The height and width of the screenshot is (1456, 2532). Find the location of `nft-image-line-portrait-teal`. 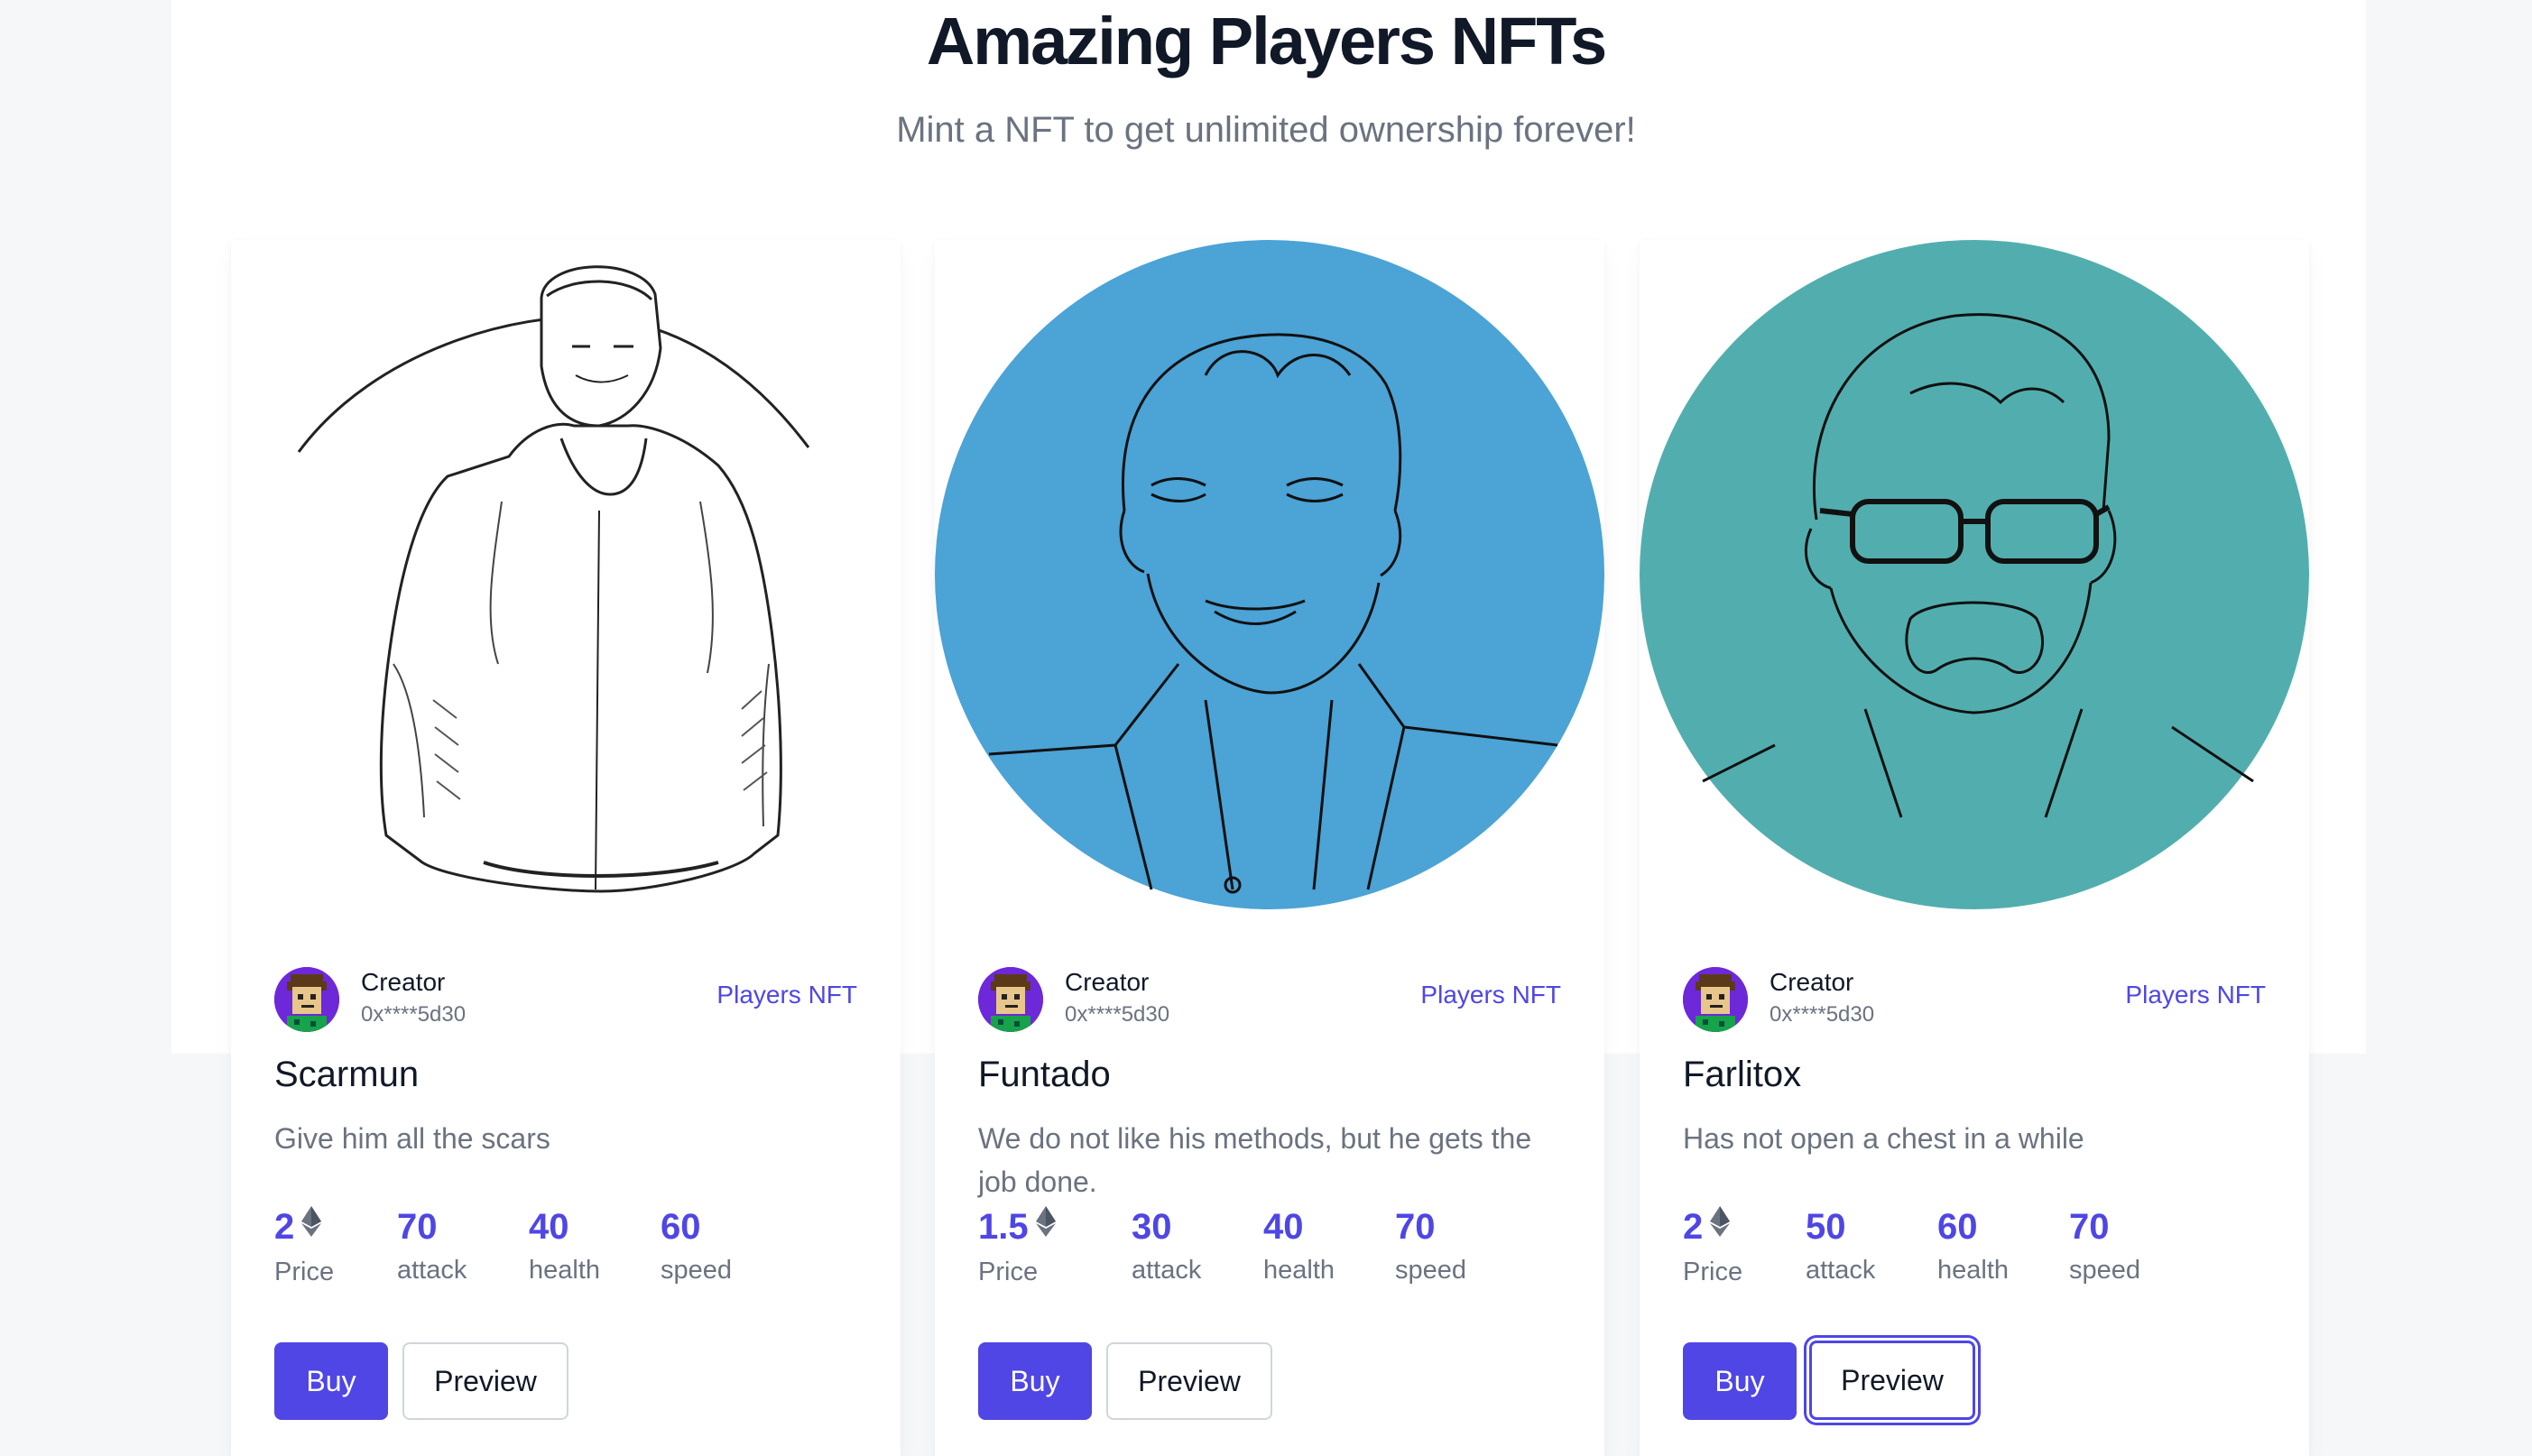

nft-image-line-portrait-teal is located at coordinates (1975, 574).